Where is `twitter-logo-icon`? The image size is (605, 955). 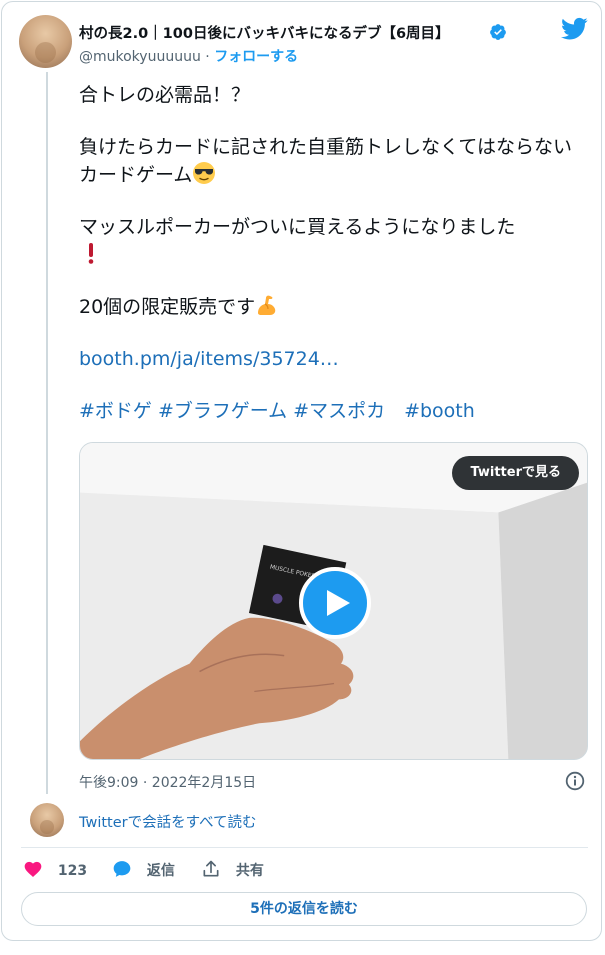
twitter-logo-icon is located at coordinates (574, 29).